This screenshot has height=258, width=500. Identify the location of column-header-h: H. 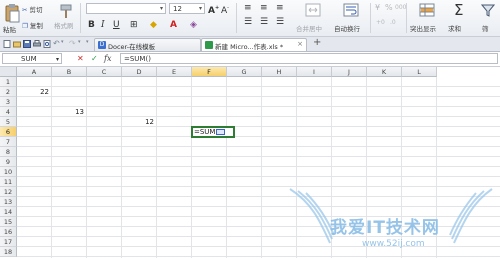
(279, 72).